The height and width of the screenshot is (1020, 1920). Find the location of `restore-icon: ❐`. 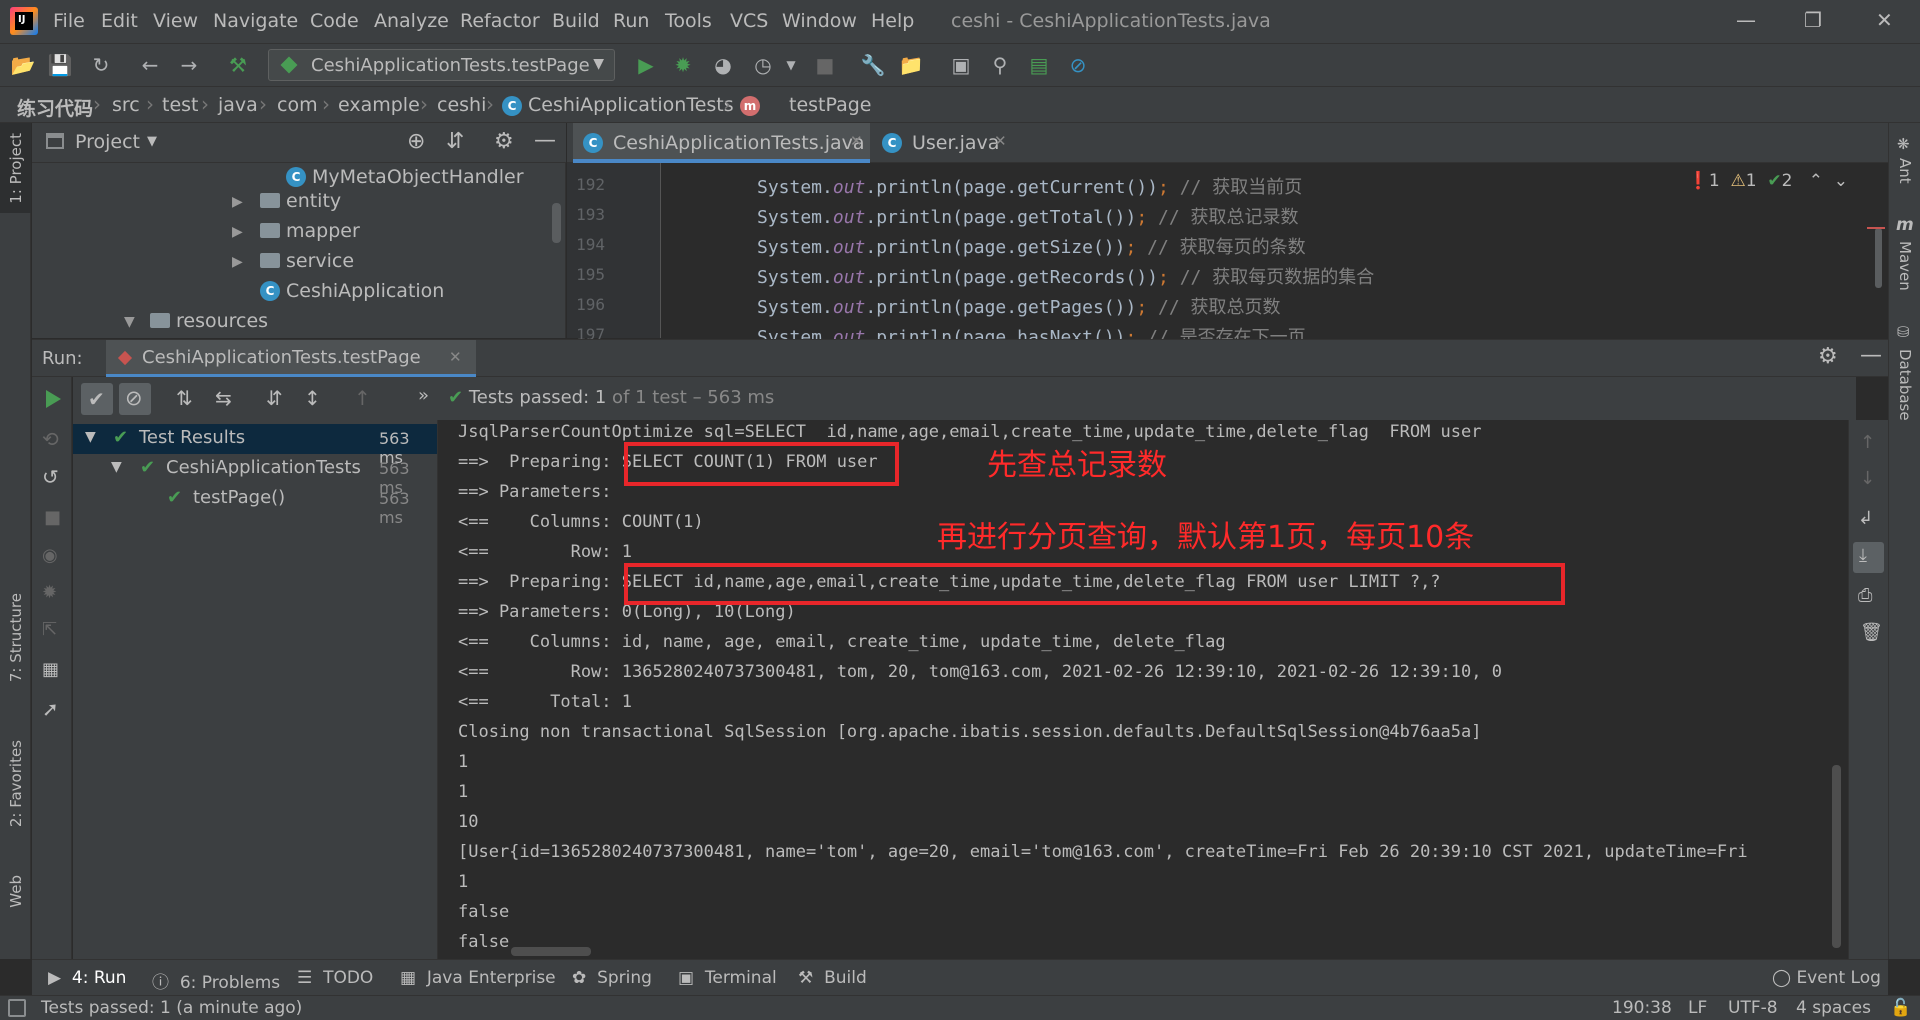

restore-icon: ❐ is located at coordinates (1813, 20).